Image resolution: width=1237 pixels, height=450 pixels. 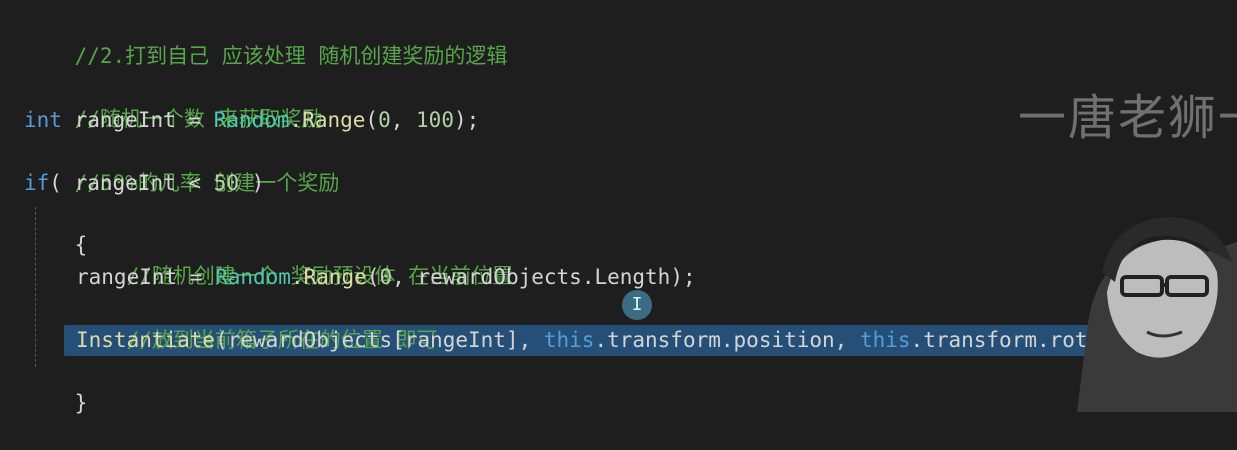 What do you see at coordinates (81, 403) in the screenshot?
I see `brace: }` at bounding box center [81, 403].